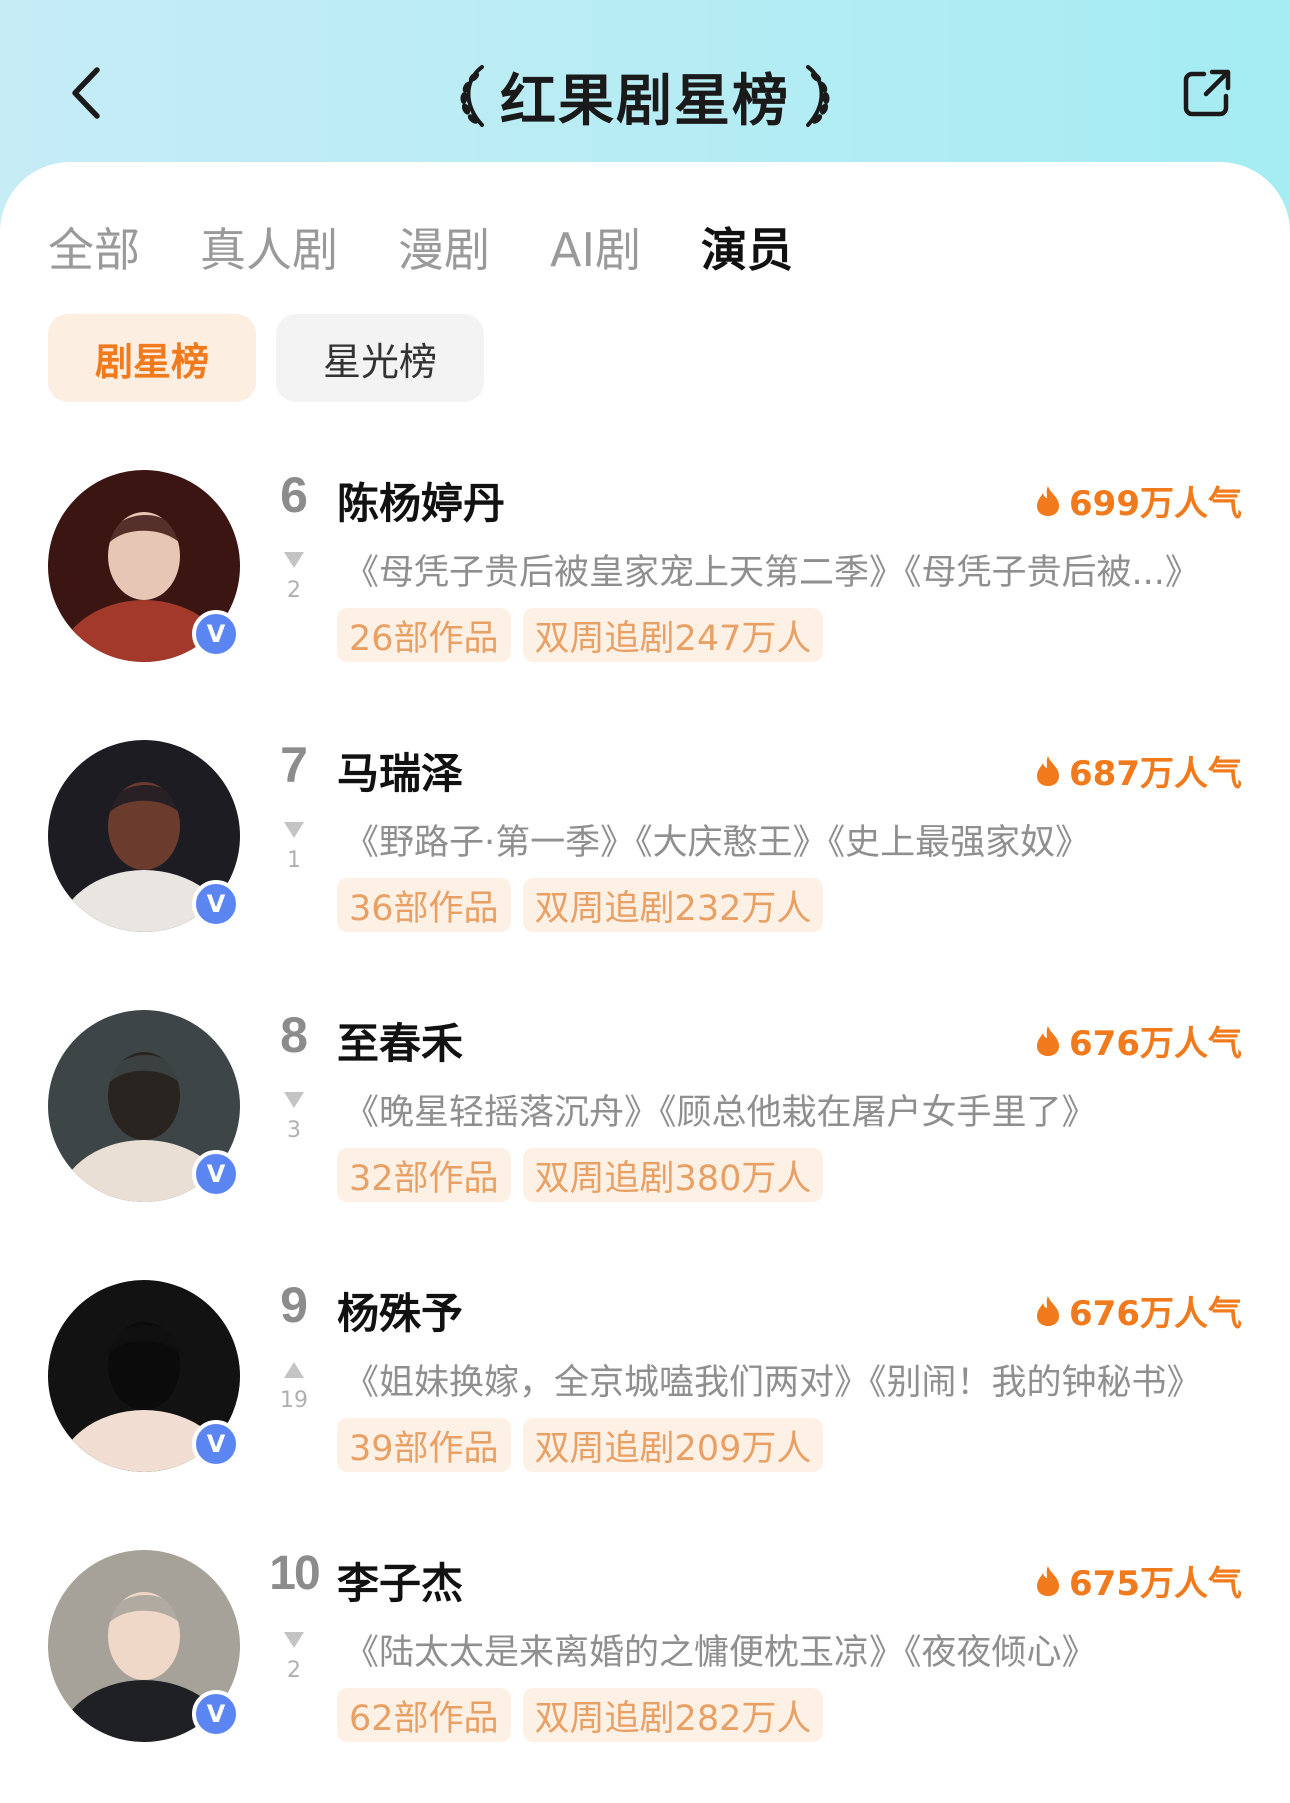 This screenshot has width=1290, height=1803. I want to click on category-tabs: 全部 真人剧 漫剧 AI剧 演员, so click(450, 247).